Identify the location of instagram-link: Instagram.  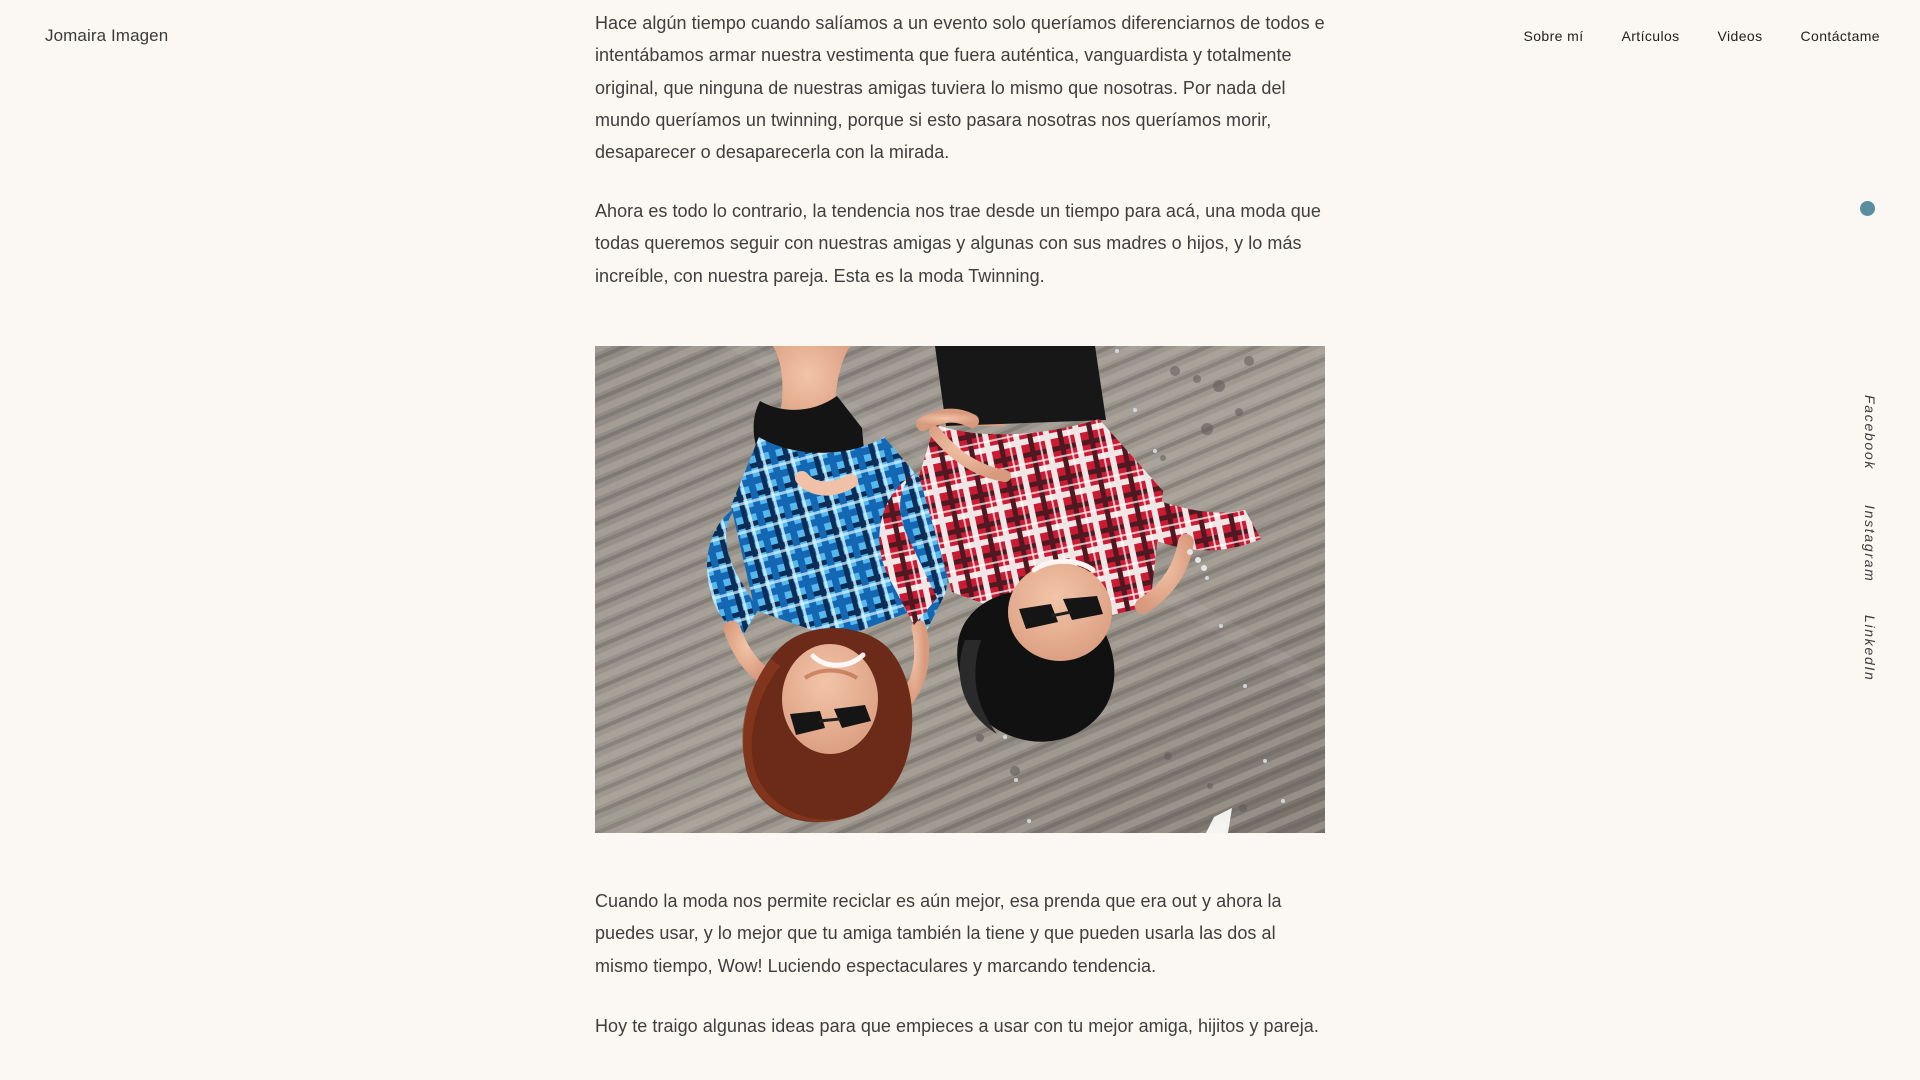
(1870, 544).